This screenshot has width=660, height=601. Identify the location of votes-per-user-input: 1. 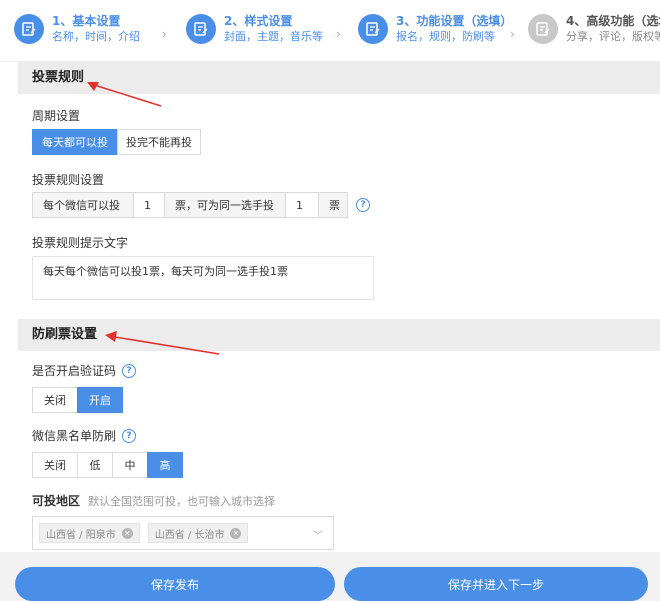
(149, 205).